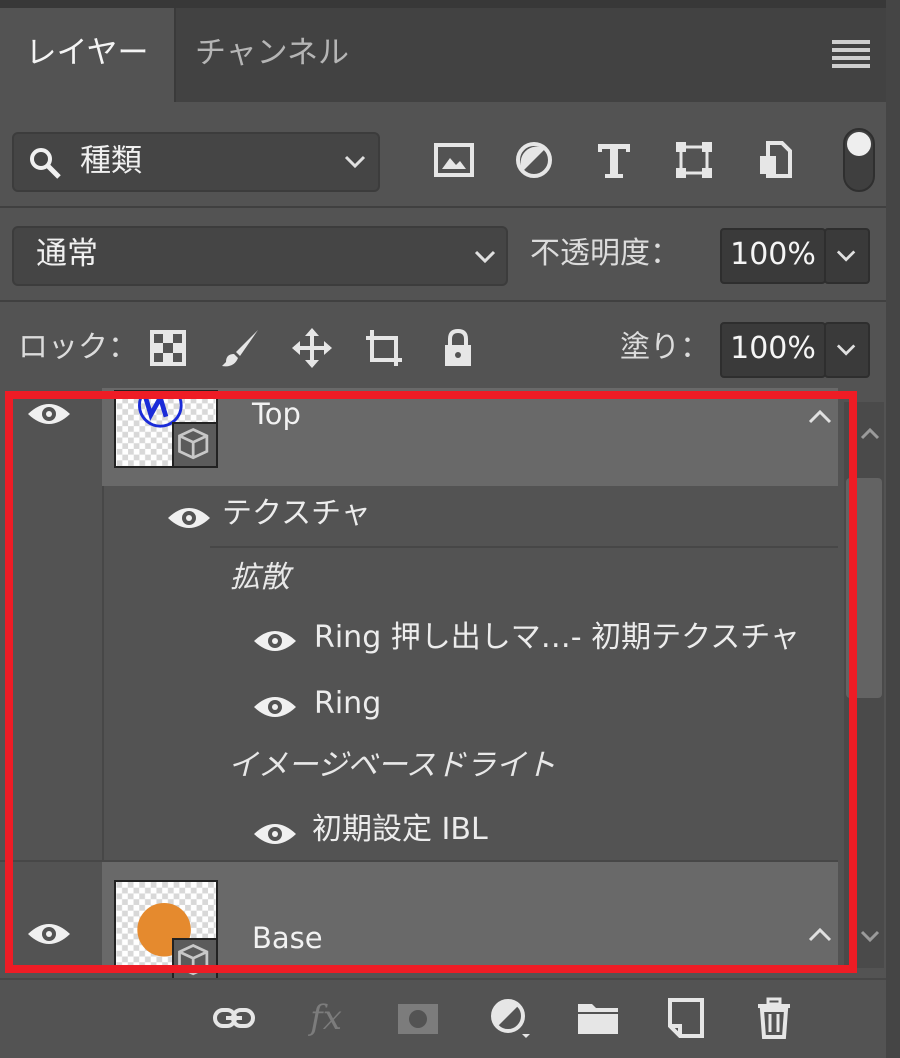  What do you see at coordinates (686, 1018) in the screenshot?
I see `new-layer-icon` at bounding box center [686, 1018].